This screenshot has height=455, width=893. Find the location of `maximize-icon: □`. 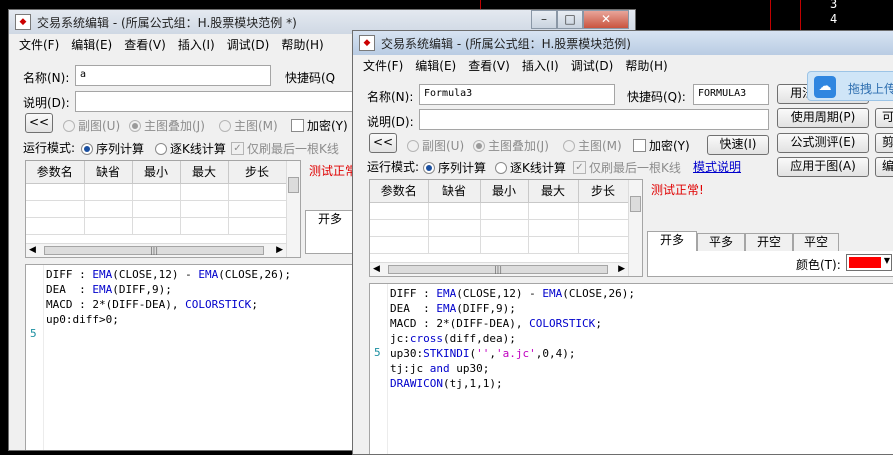

maximize-icon: □ is located at coordinates (570, 19).